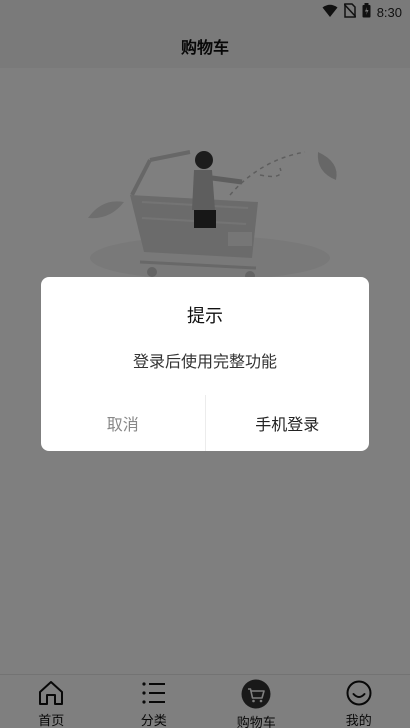 This screenshot has width=410, height=728. I want to click on cancel-button: 取消, so click(123, 423).